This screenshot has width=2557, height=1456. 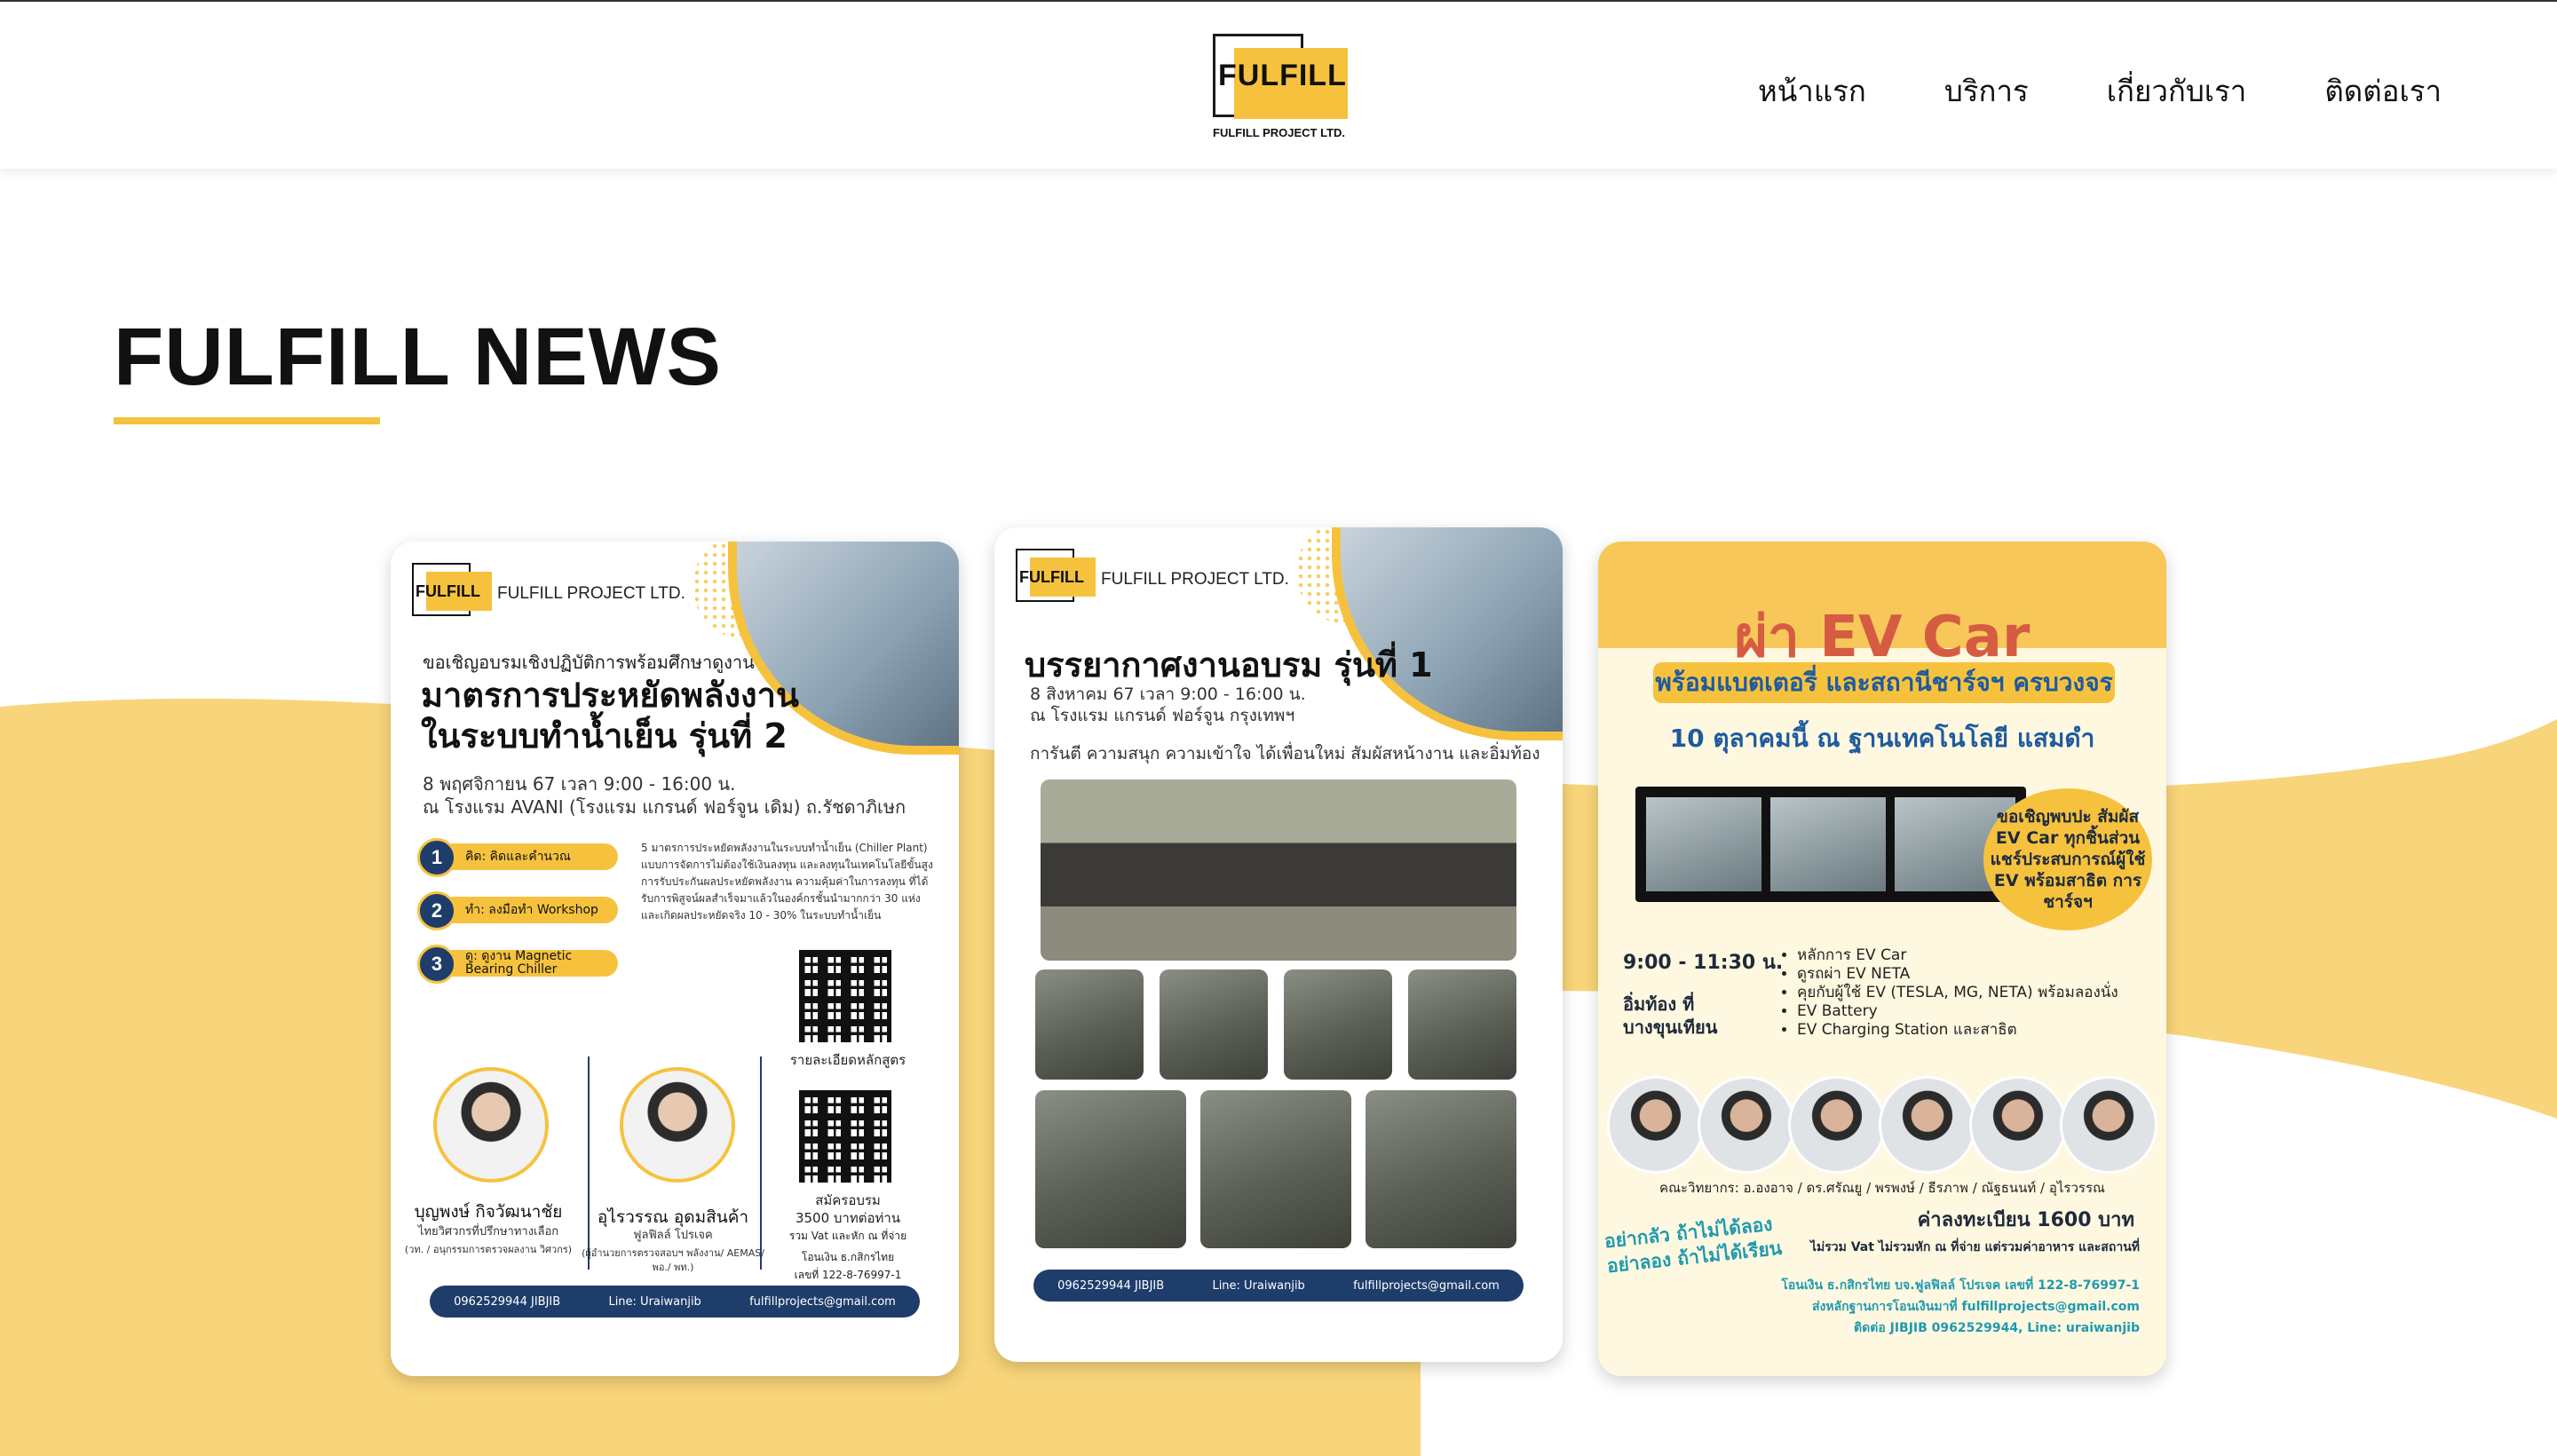 What do you see at coordinates (1986, 91) in the screenshot?
I see `nav-services: บริการ` at bounding box center [1986, 91].